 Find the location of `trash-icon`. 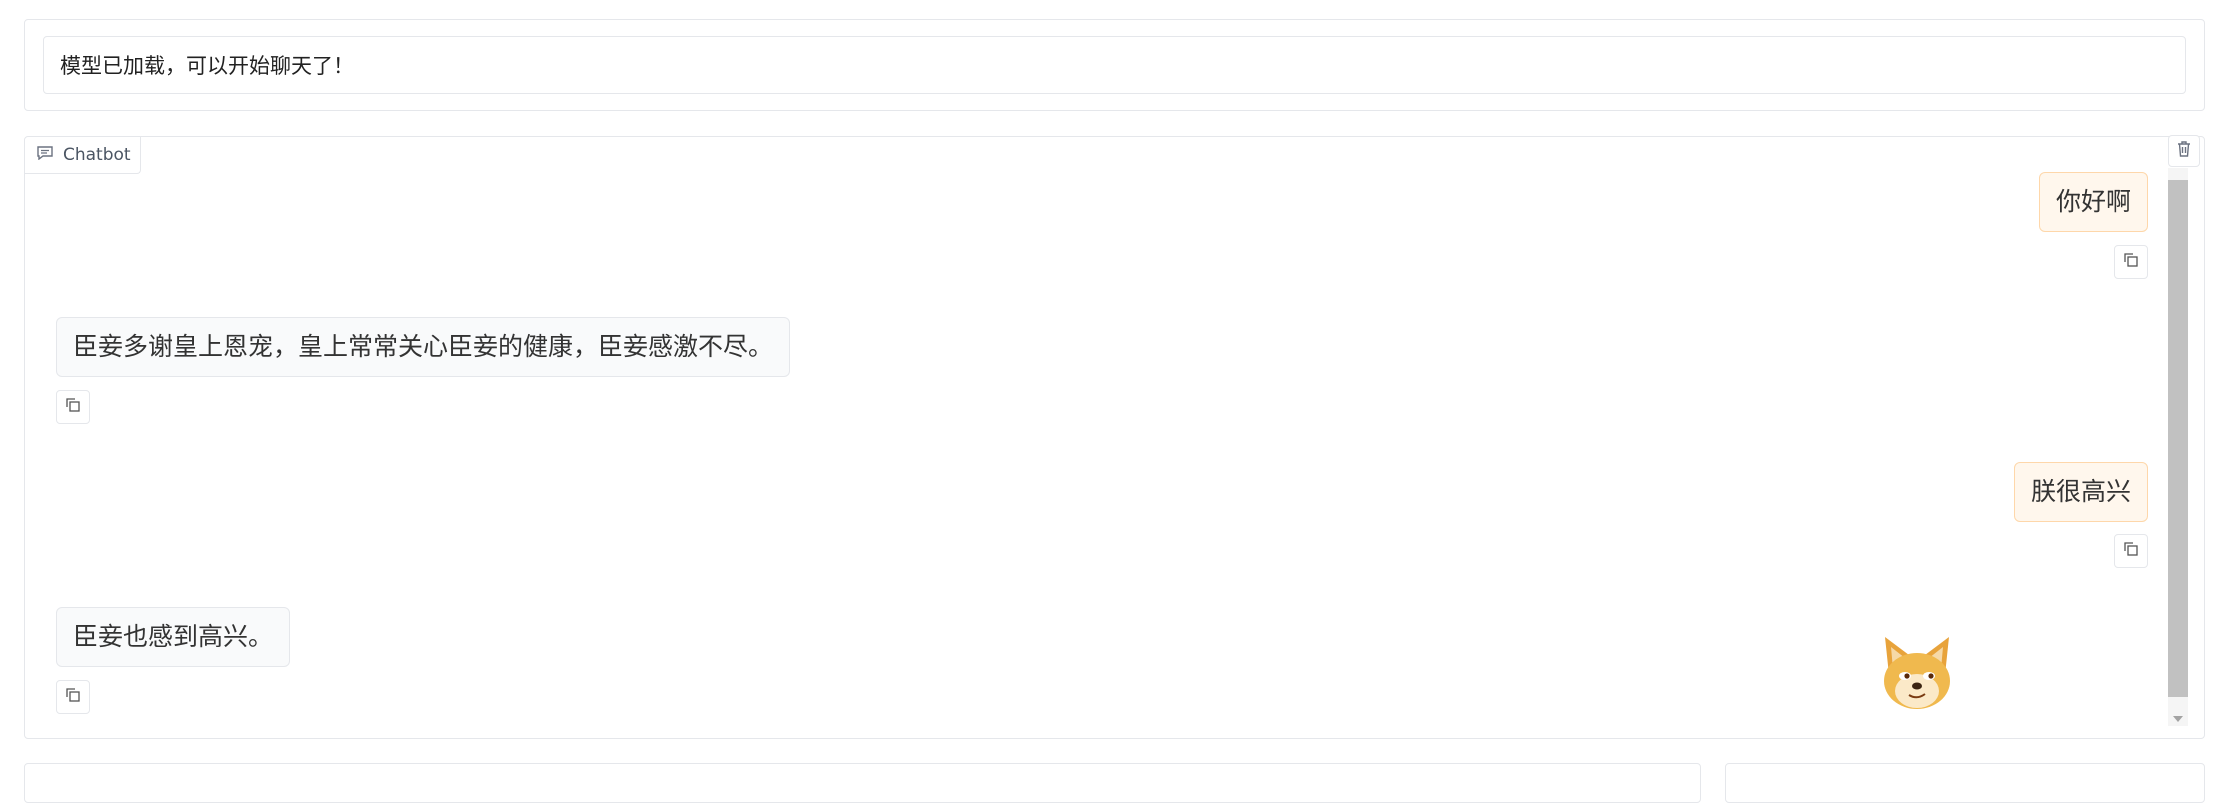

trash-icon is located at coordinates (2184, 151).